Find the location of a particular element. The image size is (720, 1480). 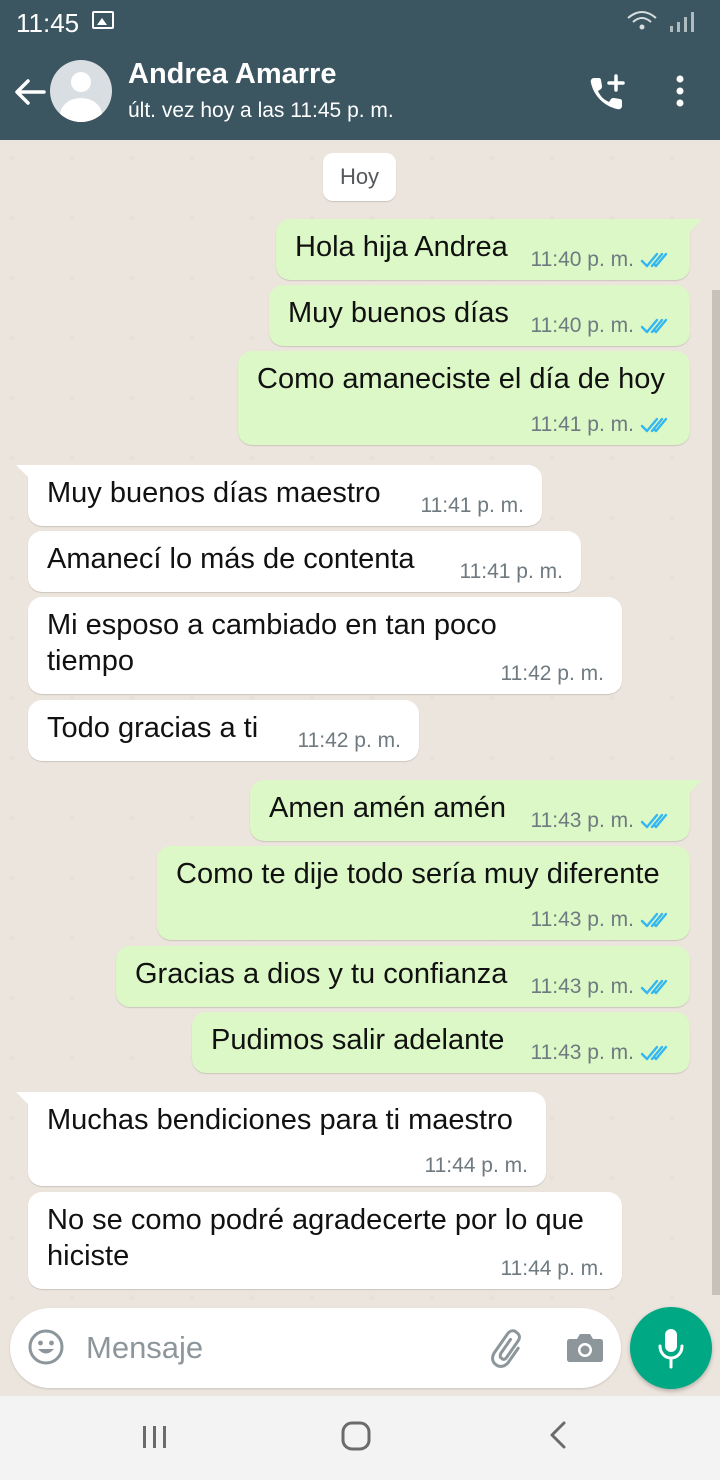

message-text: Muy buenos días is located at coordinates (398, 313).